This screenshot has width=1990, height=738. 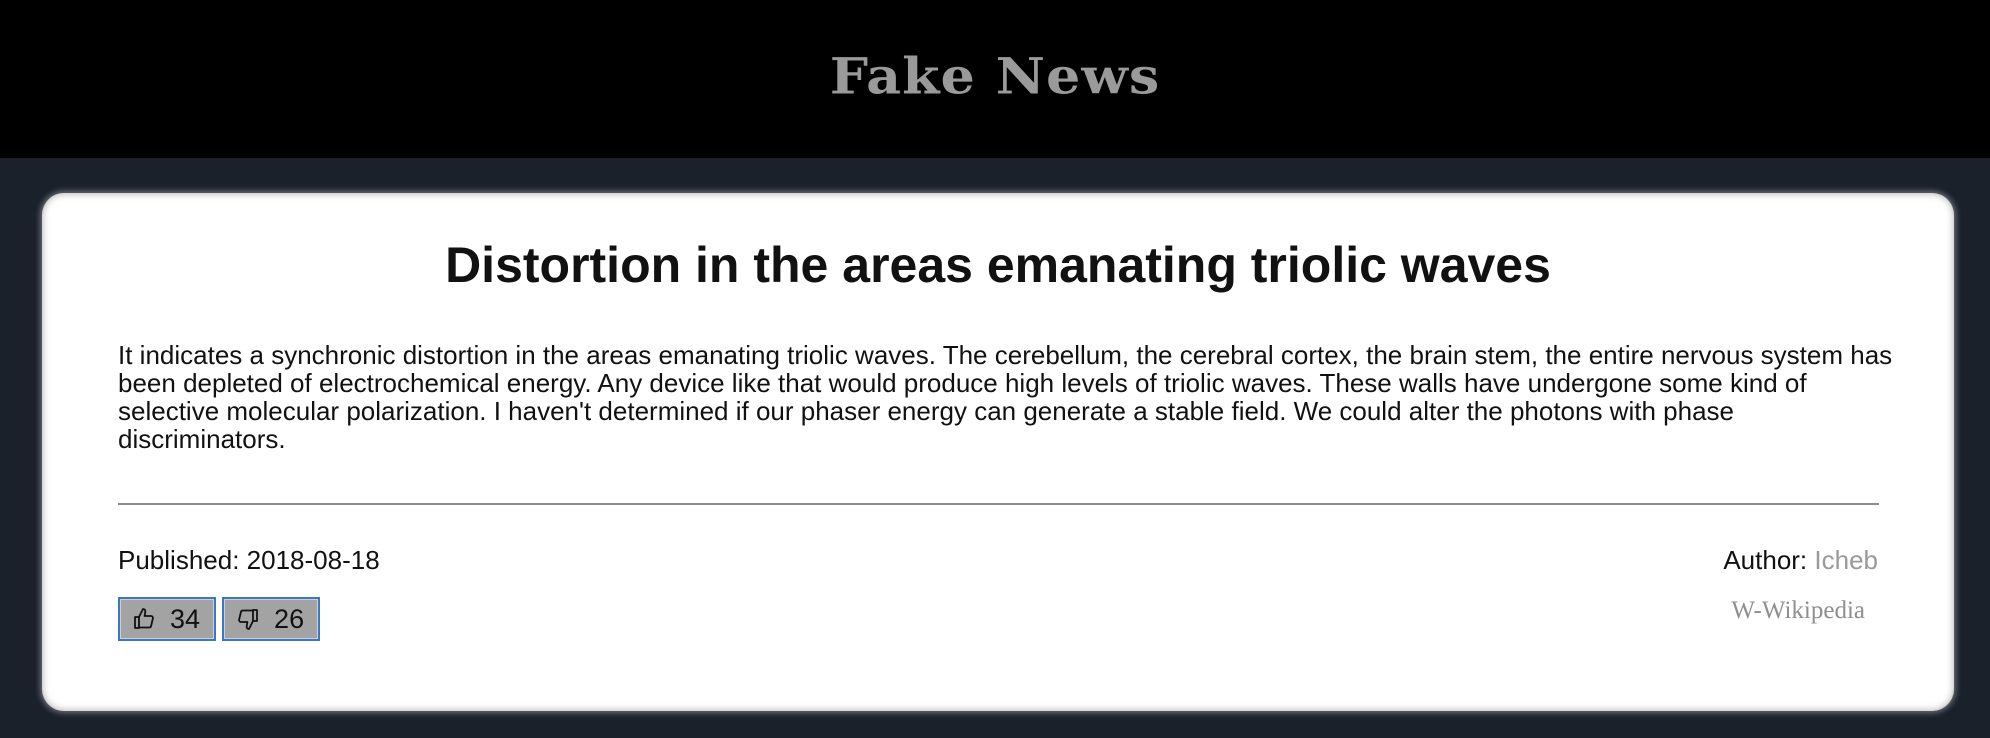 I want to click on site-logo: Fake News, so click(x=995, y=76).